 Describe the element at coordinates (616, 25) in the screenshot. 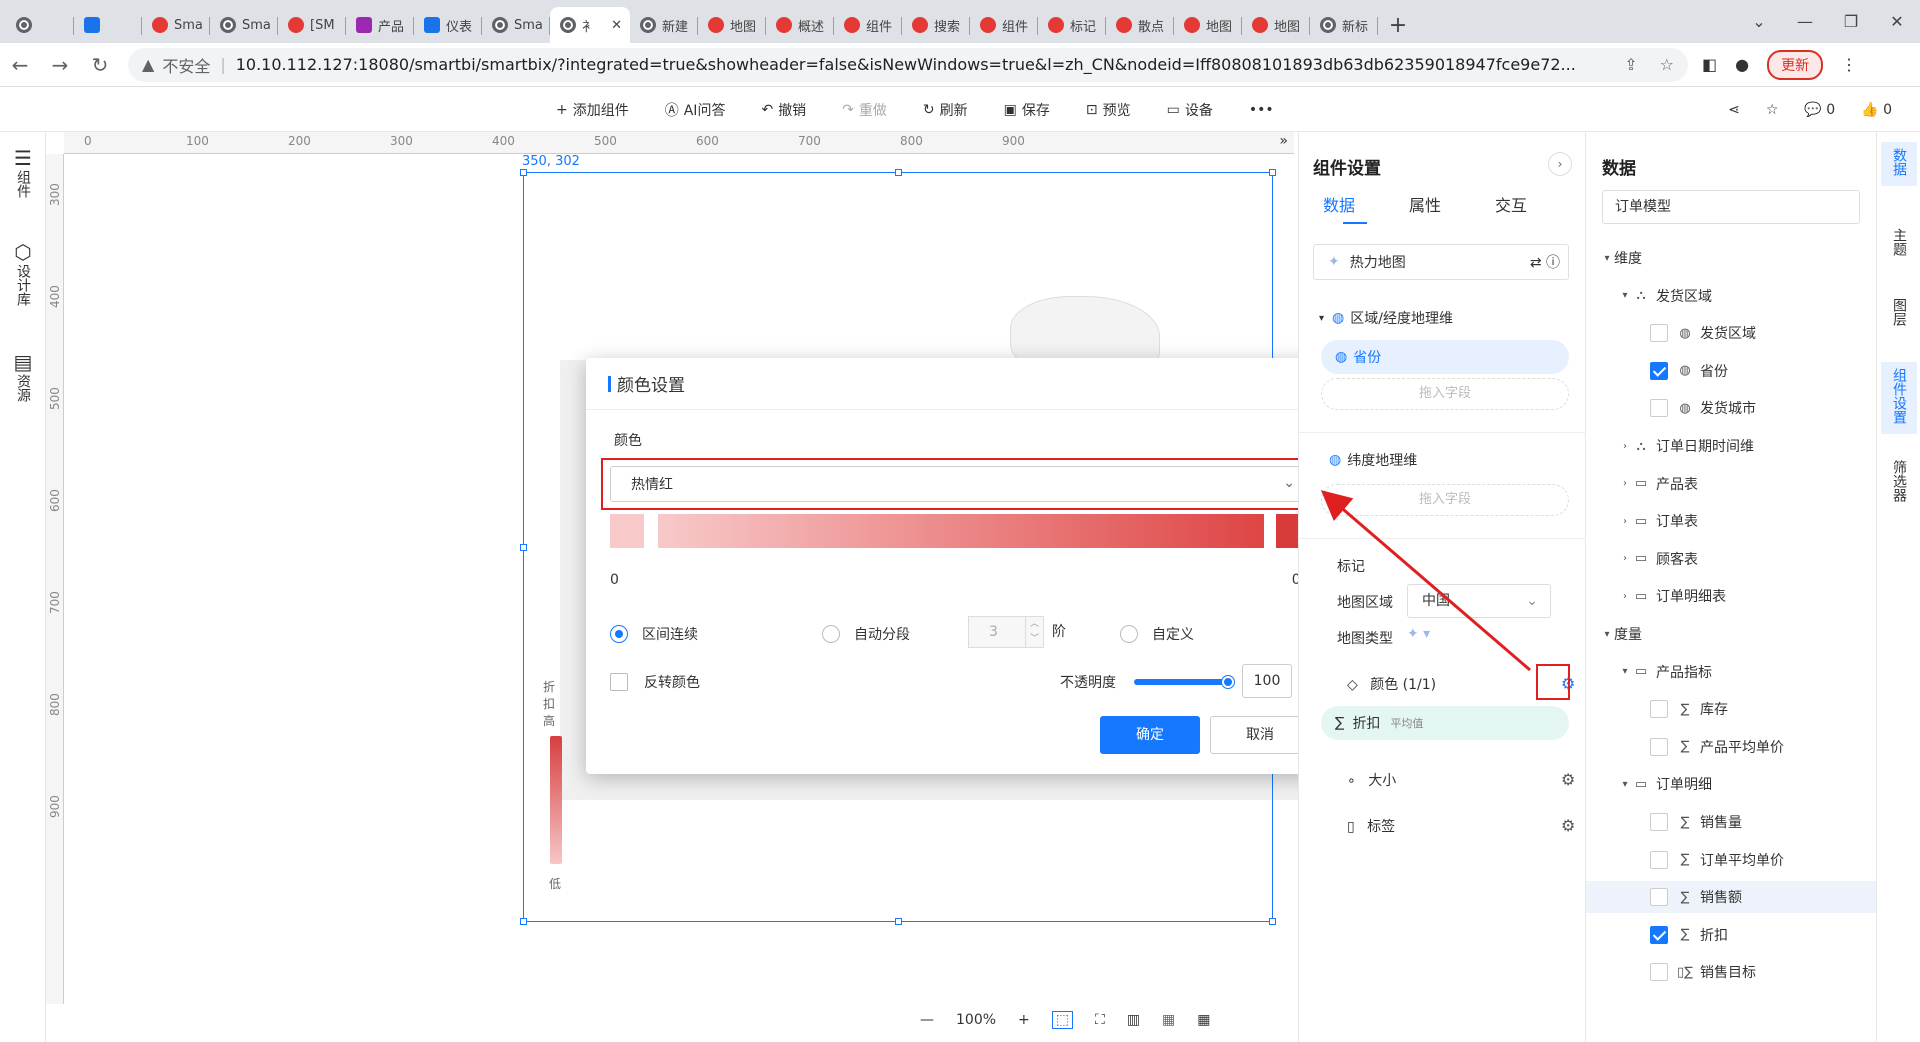

I see `close-tab-icon: ✕` at that location.